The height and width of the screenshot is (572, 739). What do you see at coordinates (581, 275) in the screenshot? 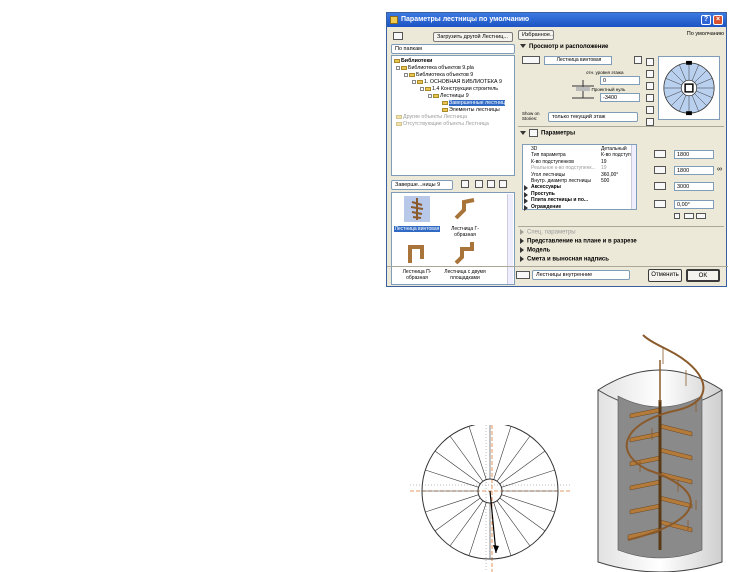
I see `layer-dropdown: Лестницы внутренние` at bounding box center [581, 275].